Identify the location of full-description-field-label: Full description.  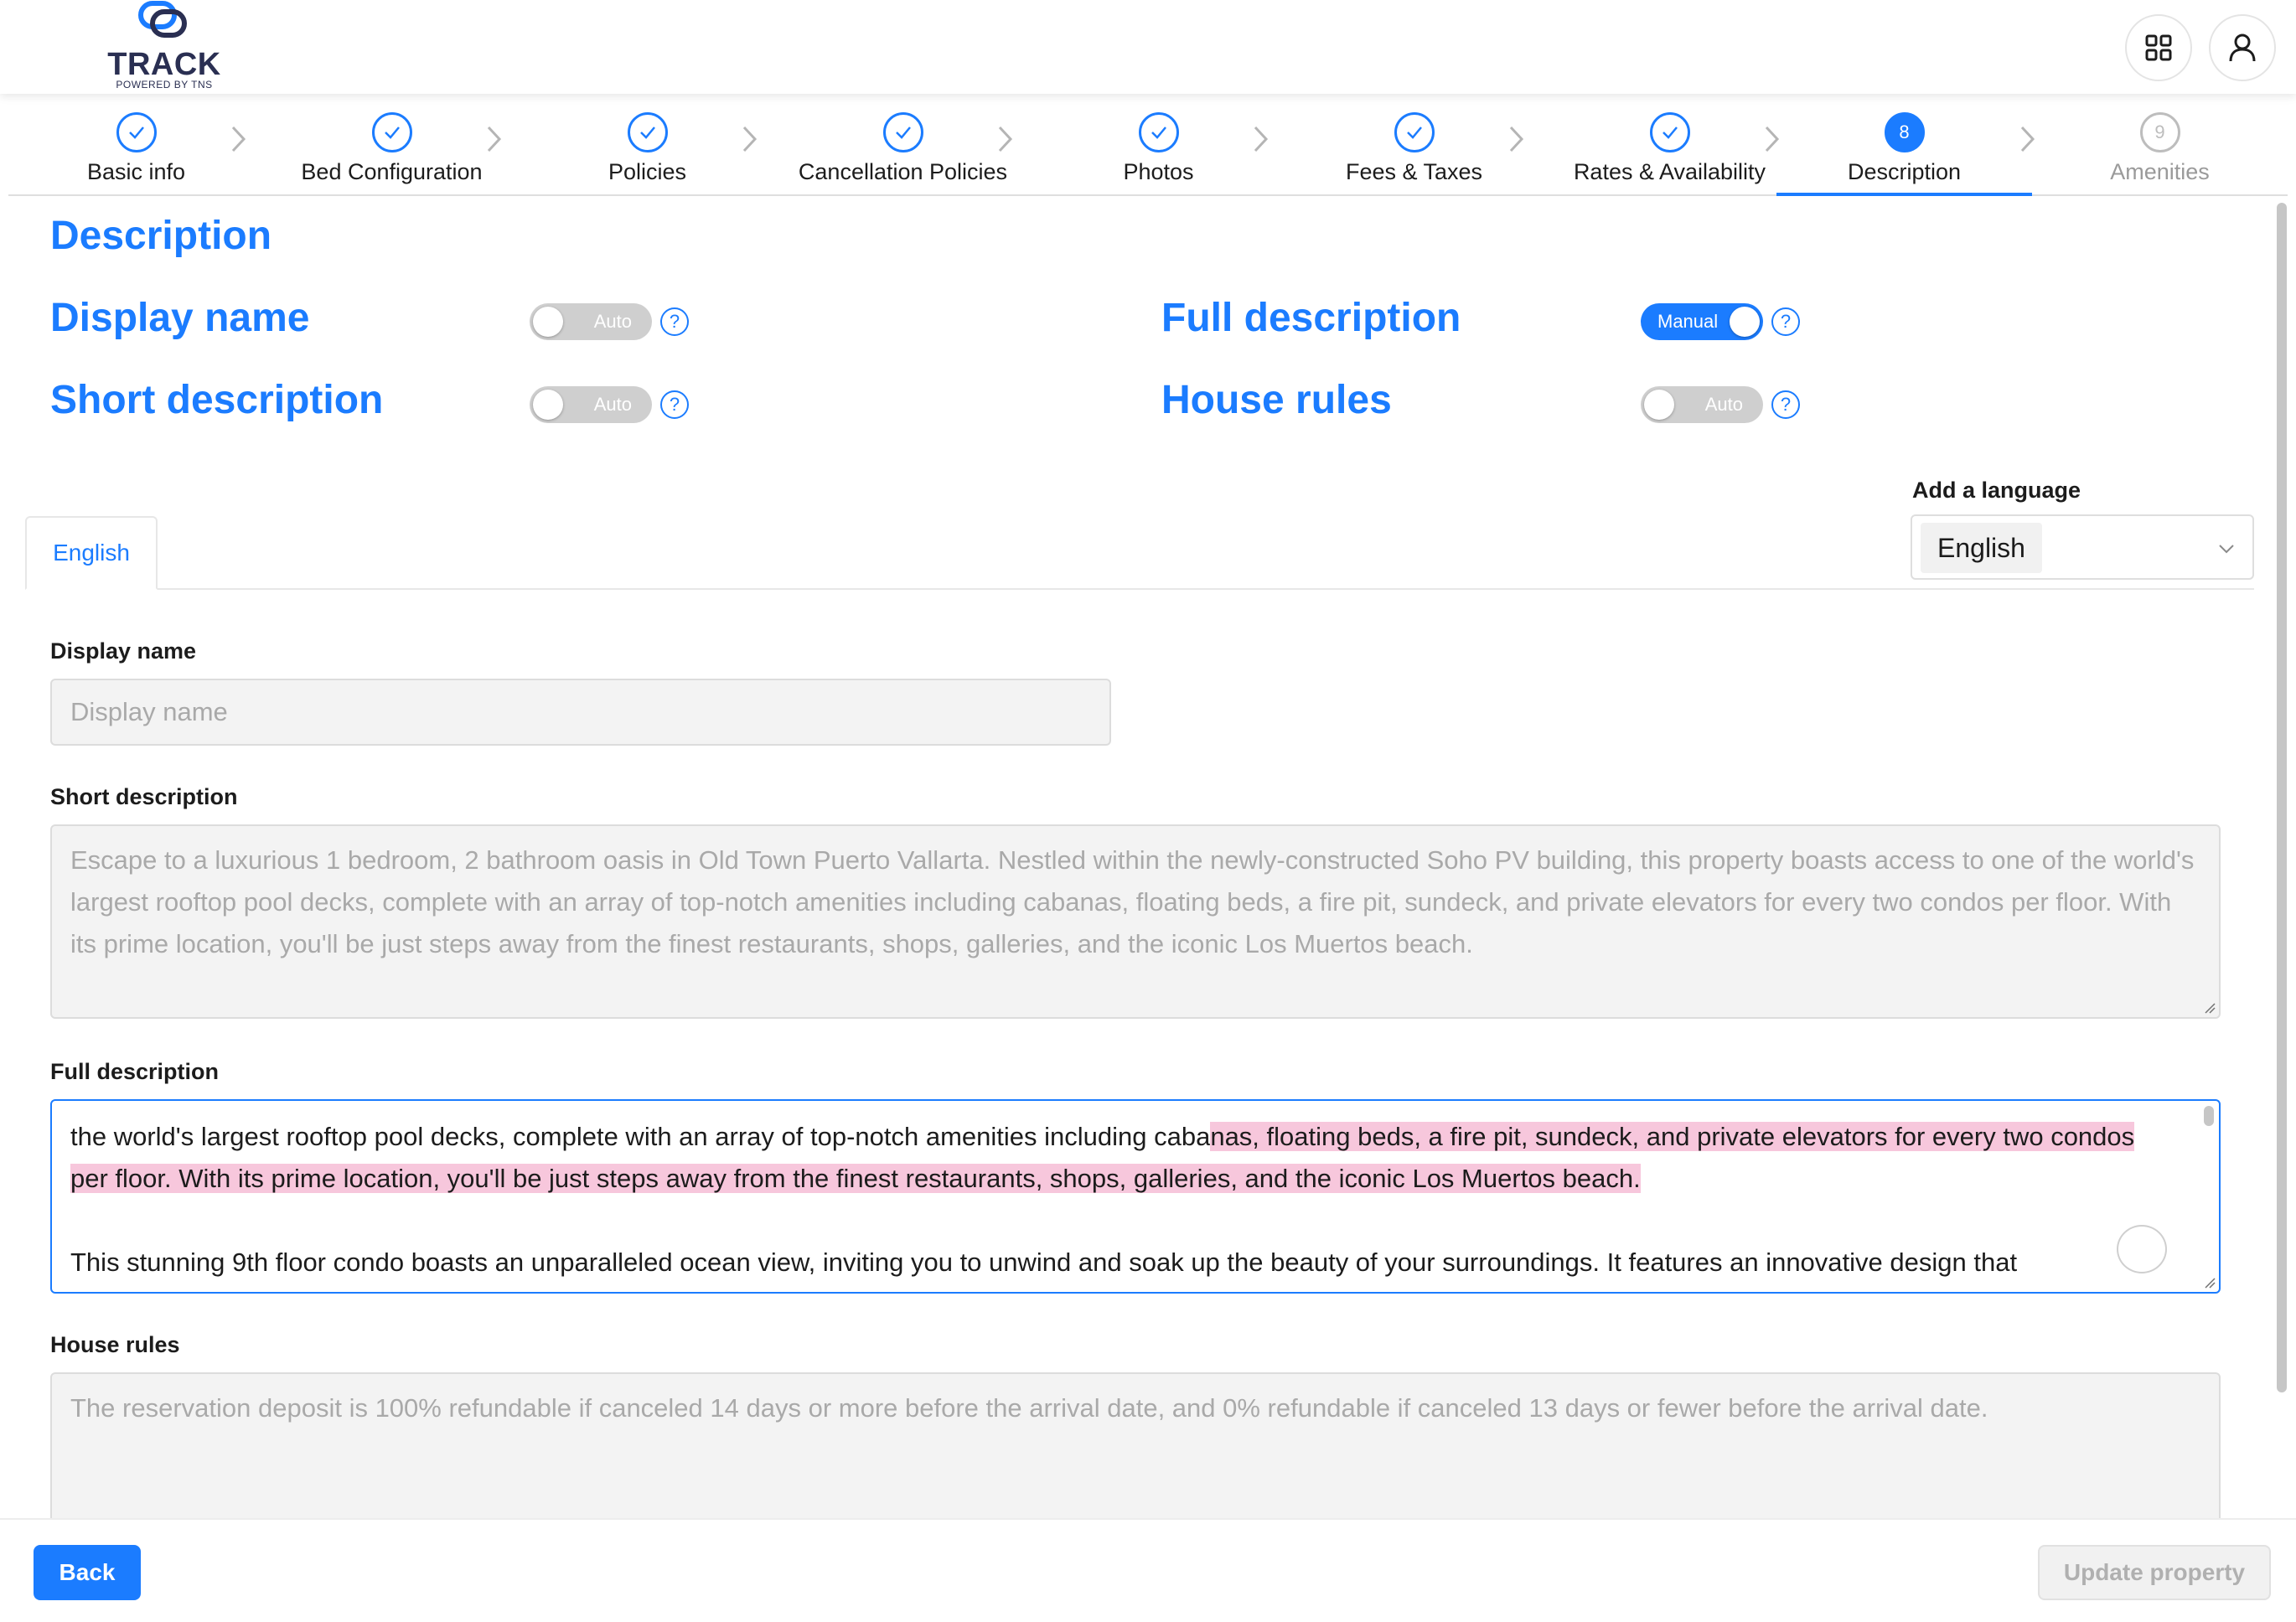
(135, 1071).